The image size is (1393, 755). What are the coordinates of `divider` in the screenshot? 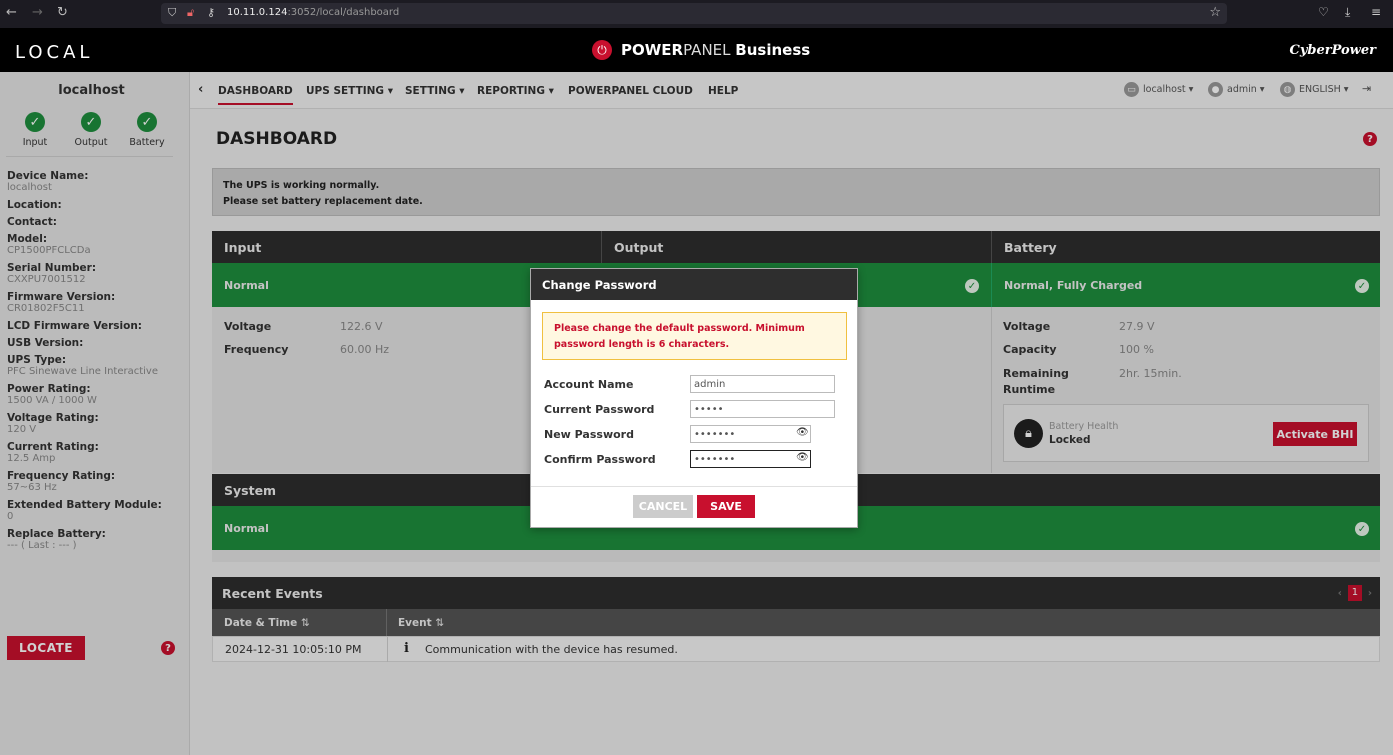 It's located at (694, 486).